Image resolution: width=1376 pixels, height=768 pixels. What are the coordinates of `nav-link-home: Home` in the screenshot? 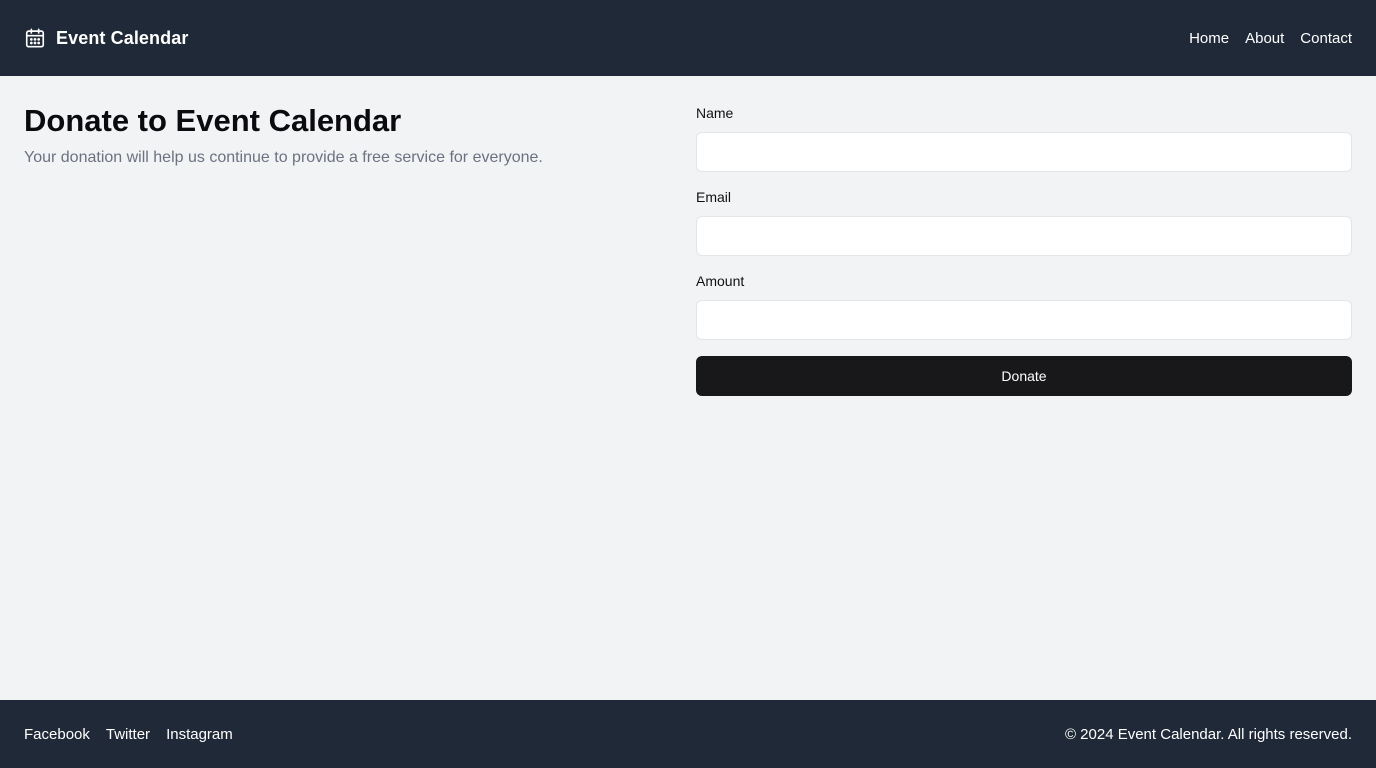 It's located at (1209, 38).